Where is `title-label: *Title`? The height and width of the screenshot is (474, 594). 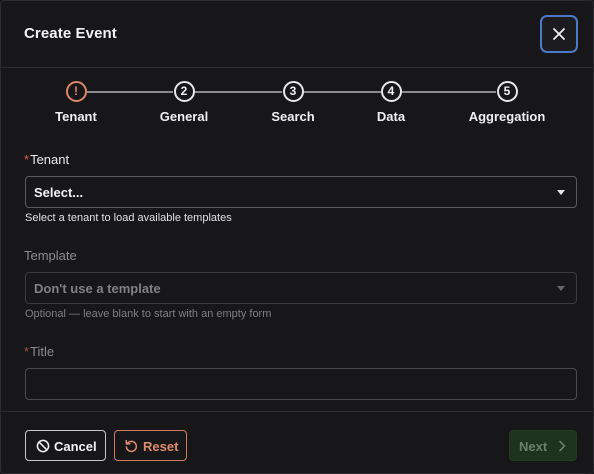 title-label: *Title is located at coordinates (39, 351).